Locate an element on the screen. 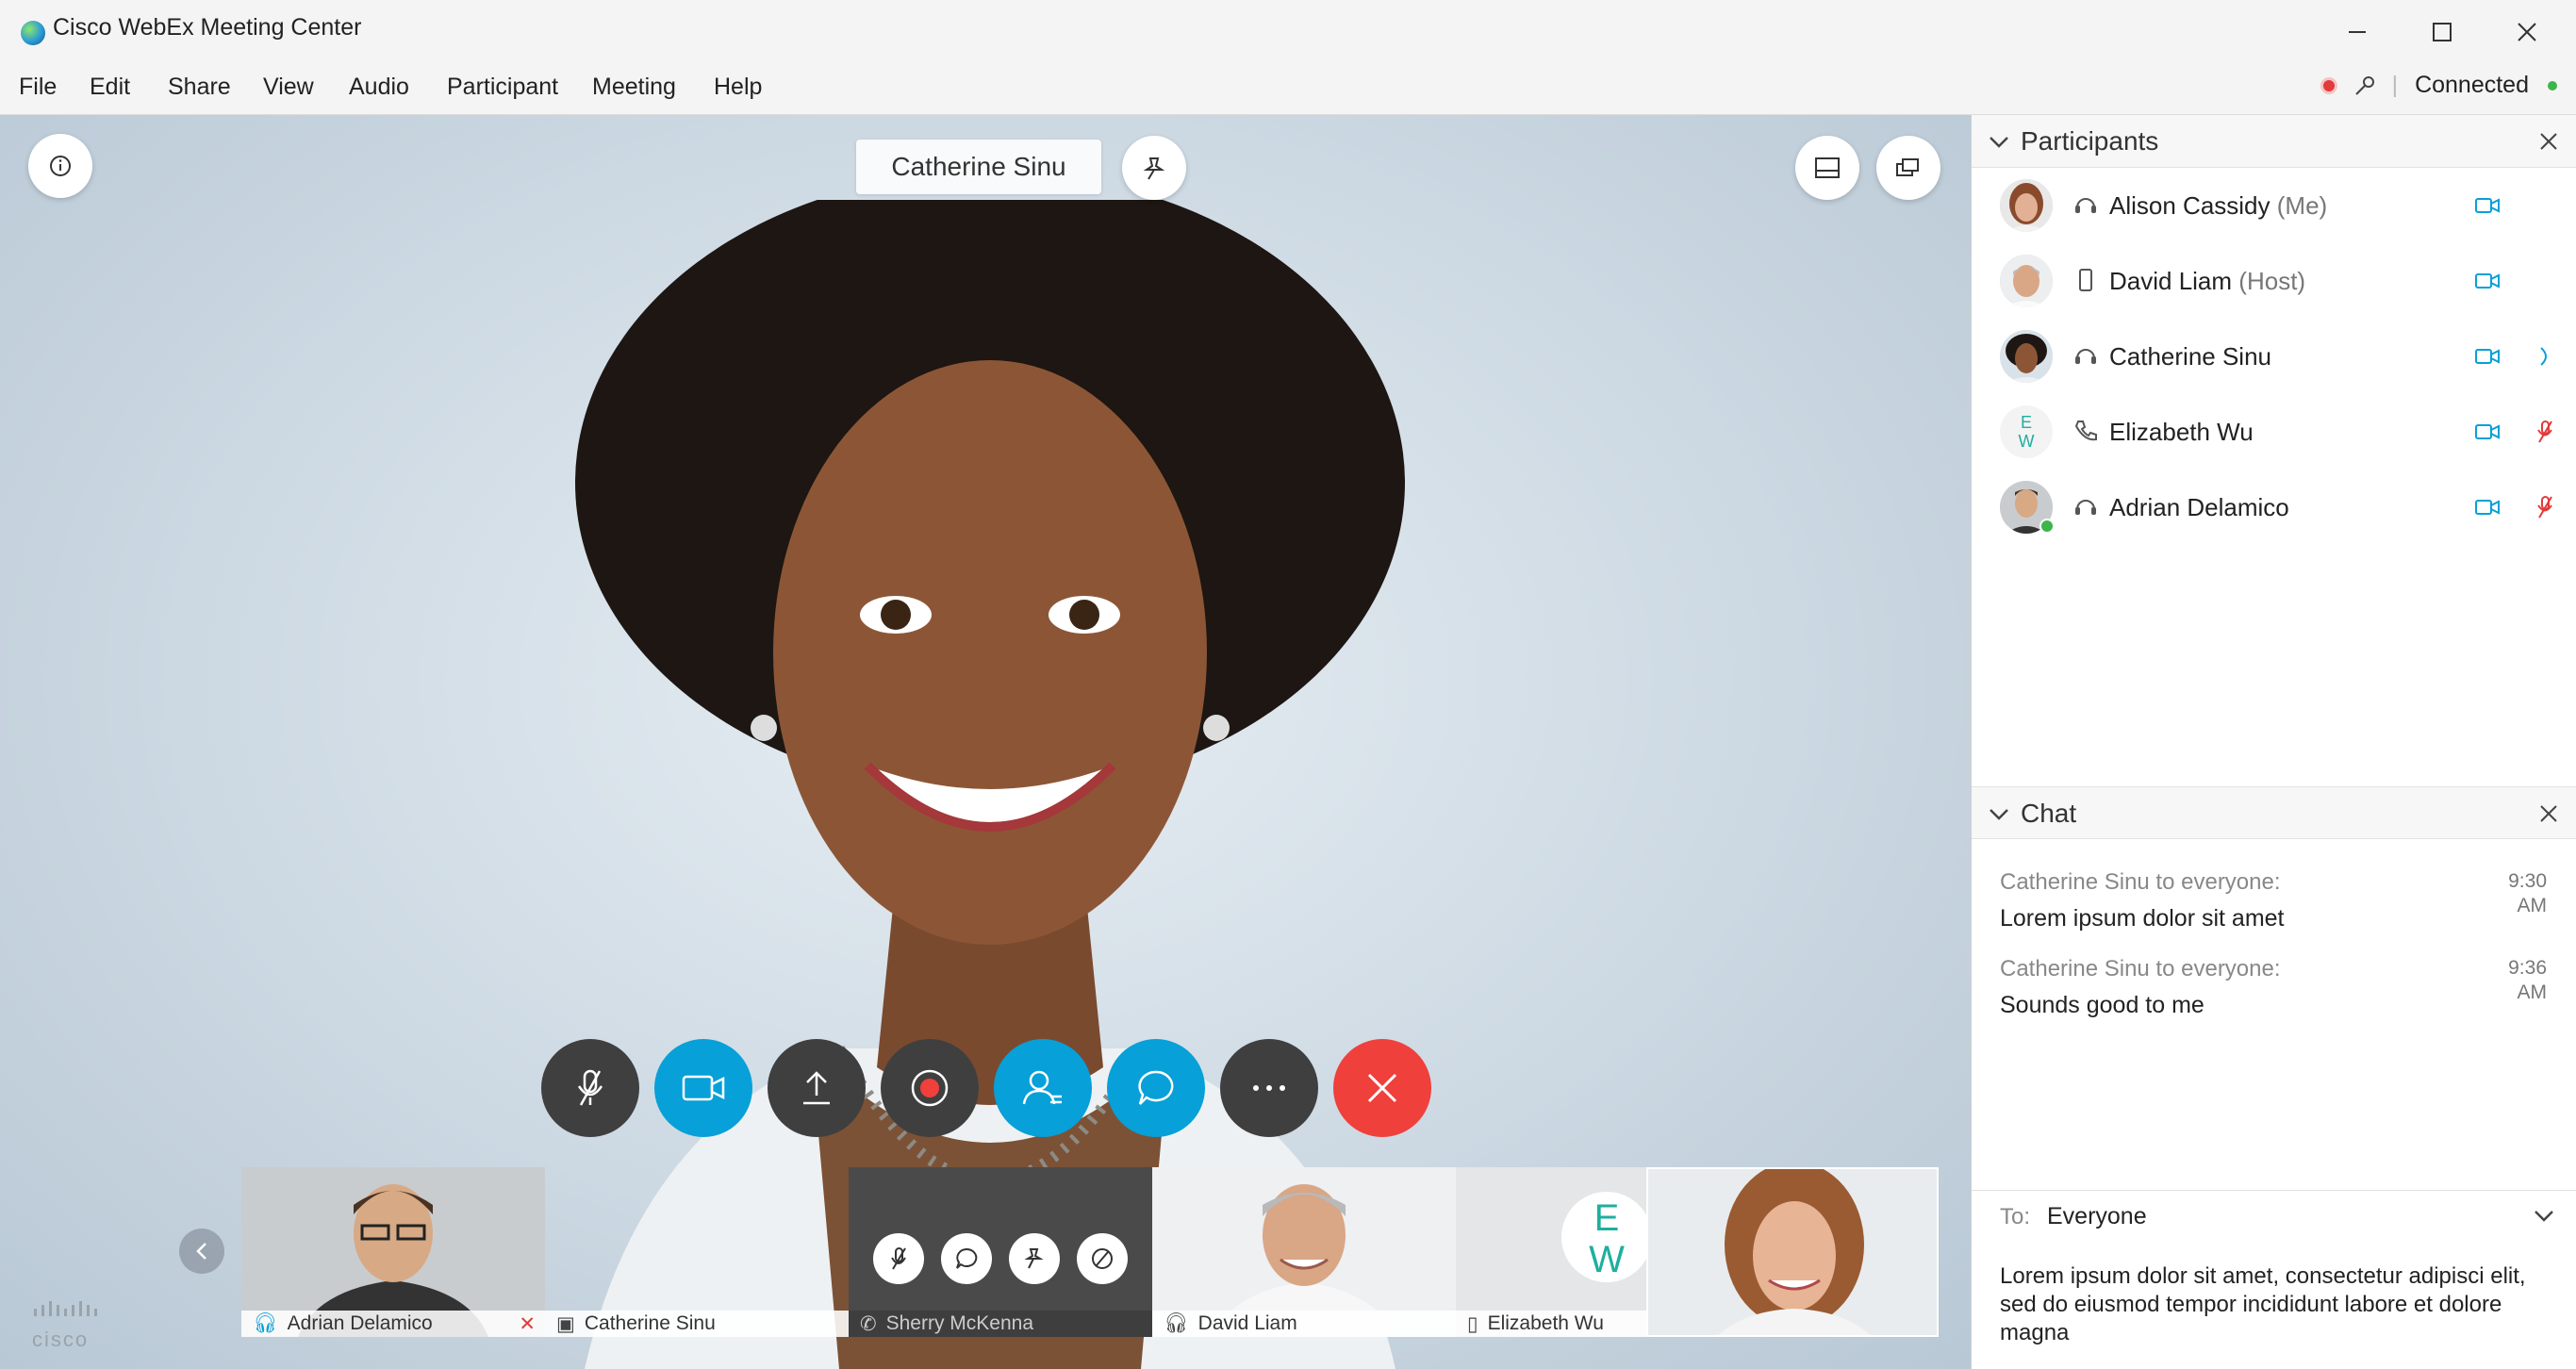 Image resolution: width=2576 pixels, height=1369 pixels. popout-button is located at coordinates (1908, 168).